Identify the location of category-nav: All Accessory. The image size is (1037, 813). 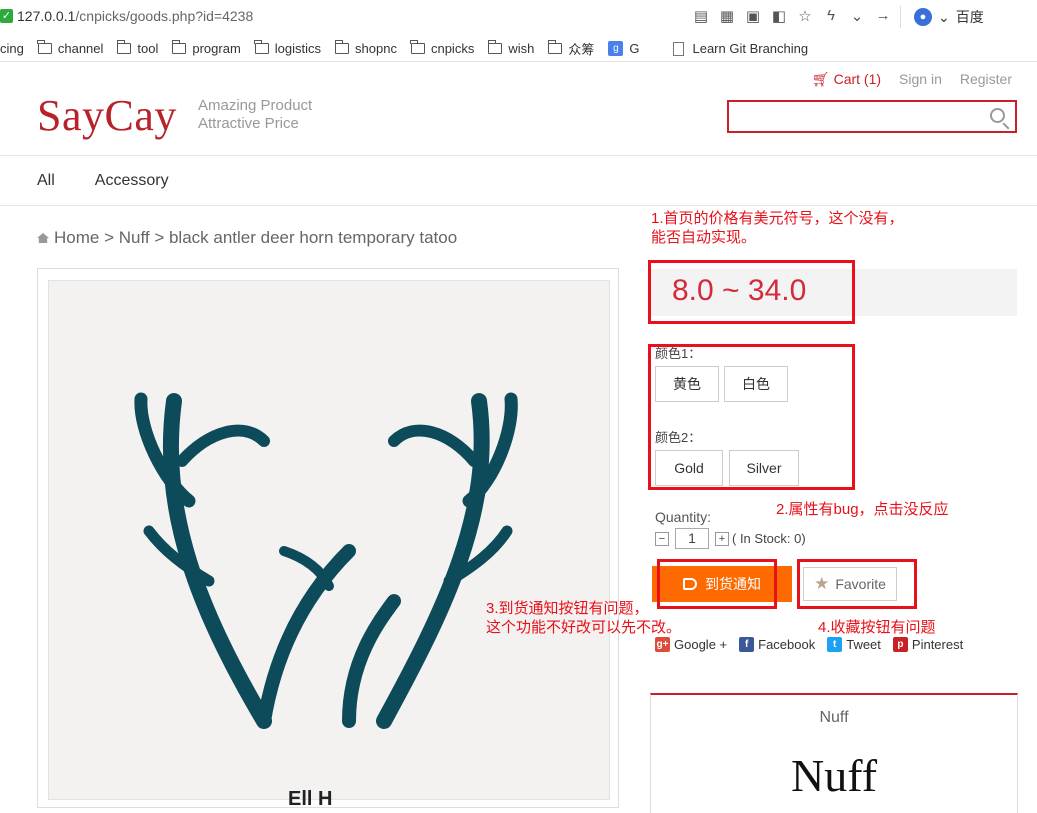
(103, 181).